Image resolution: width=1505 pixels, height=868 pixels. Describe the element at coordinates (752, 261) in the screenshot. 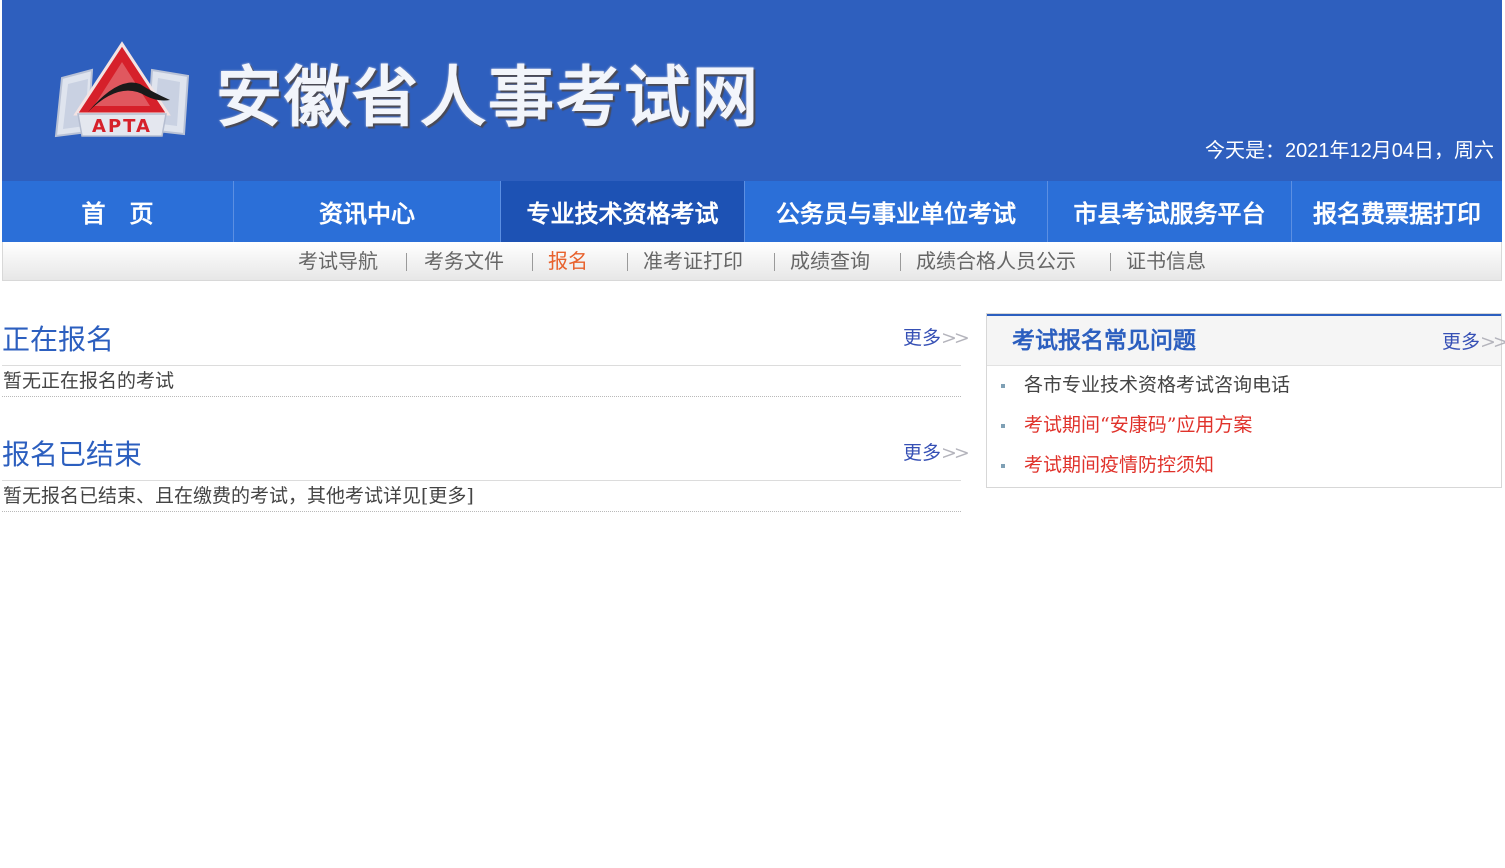

I see `sub-nav: 考试导航 考务文件 报名 准考证打印 成绩查询 成绩合格人员公示 证书信息` at that location.